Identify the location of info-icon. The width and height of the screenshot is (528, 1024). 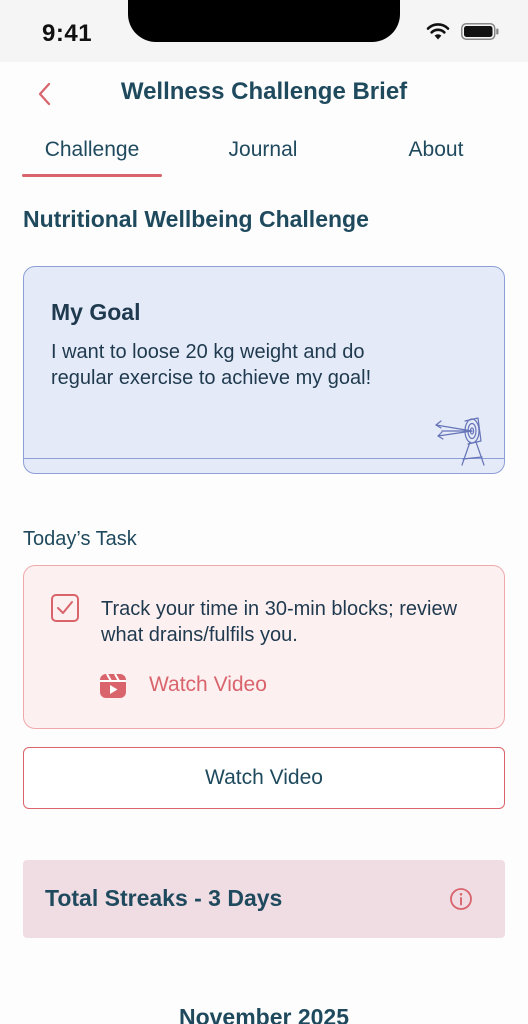
(461, 899).